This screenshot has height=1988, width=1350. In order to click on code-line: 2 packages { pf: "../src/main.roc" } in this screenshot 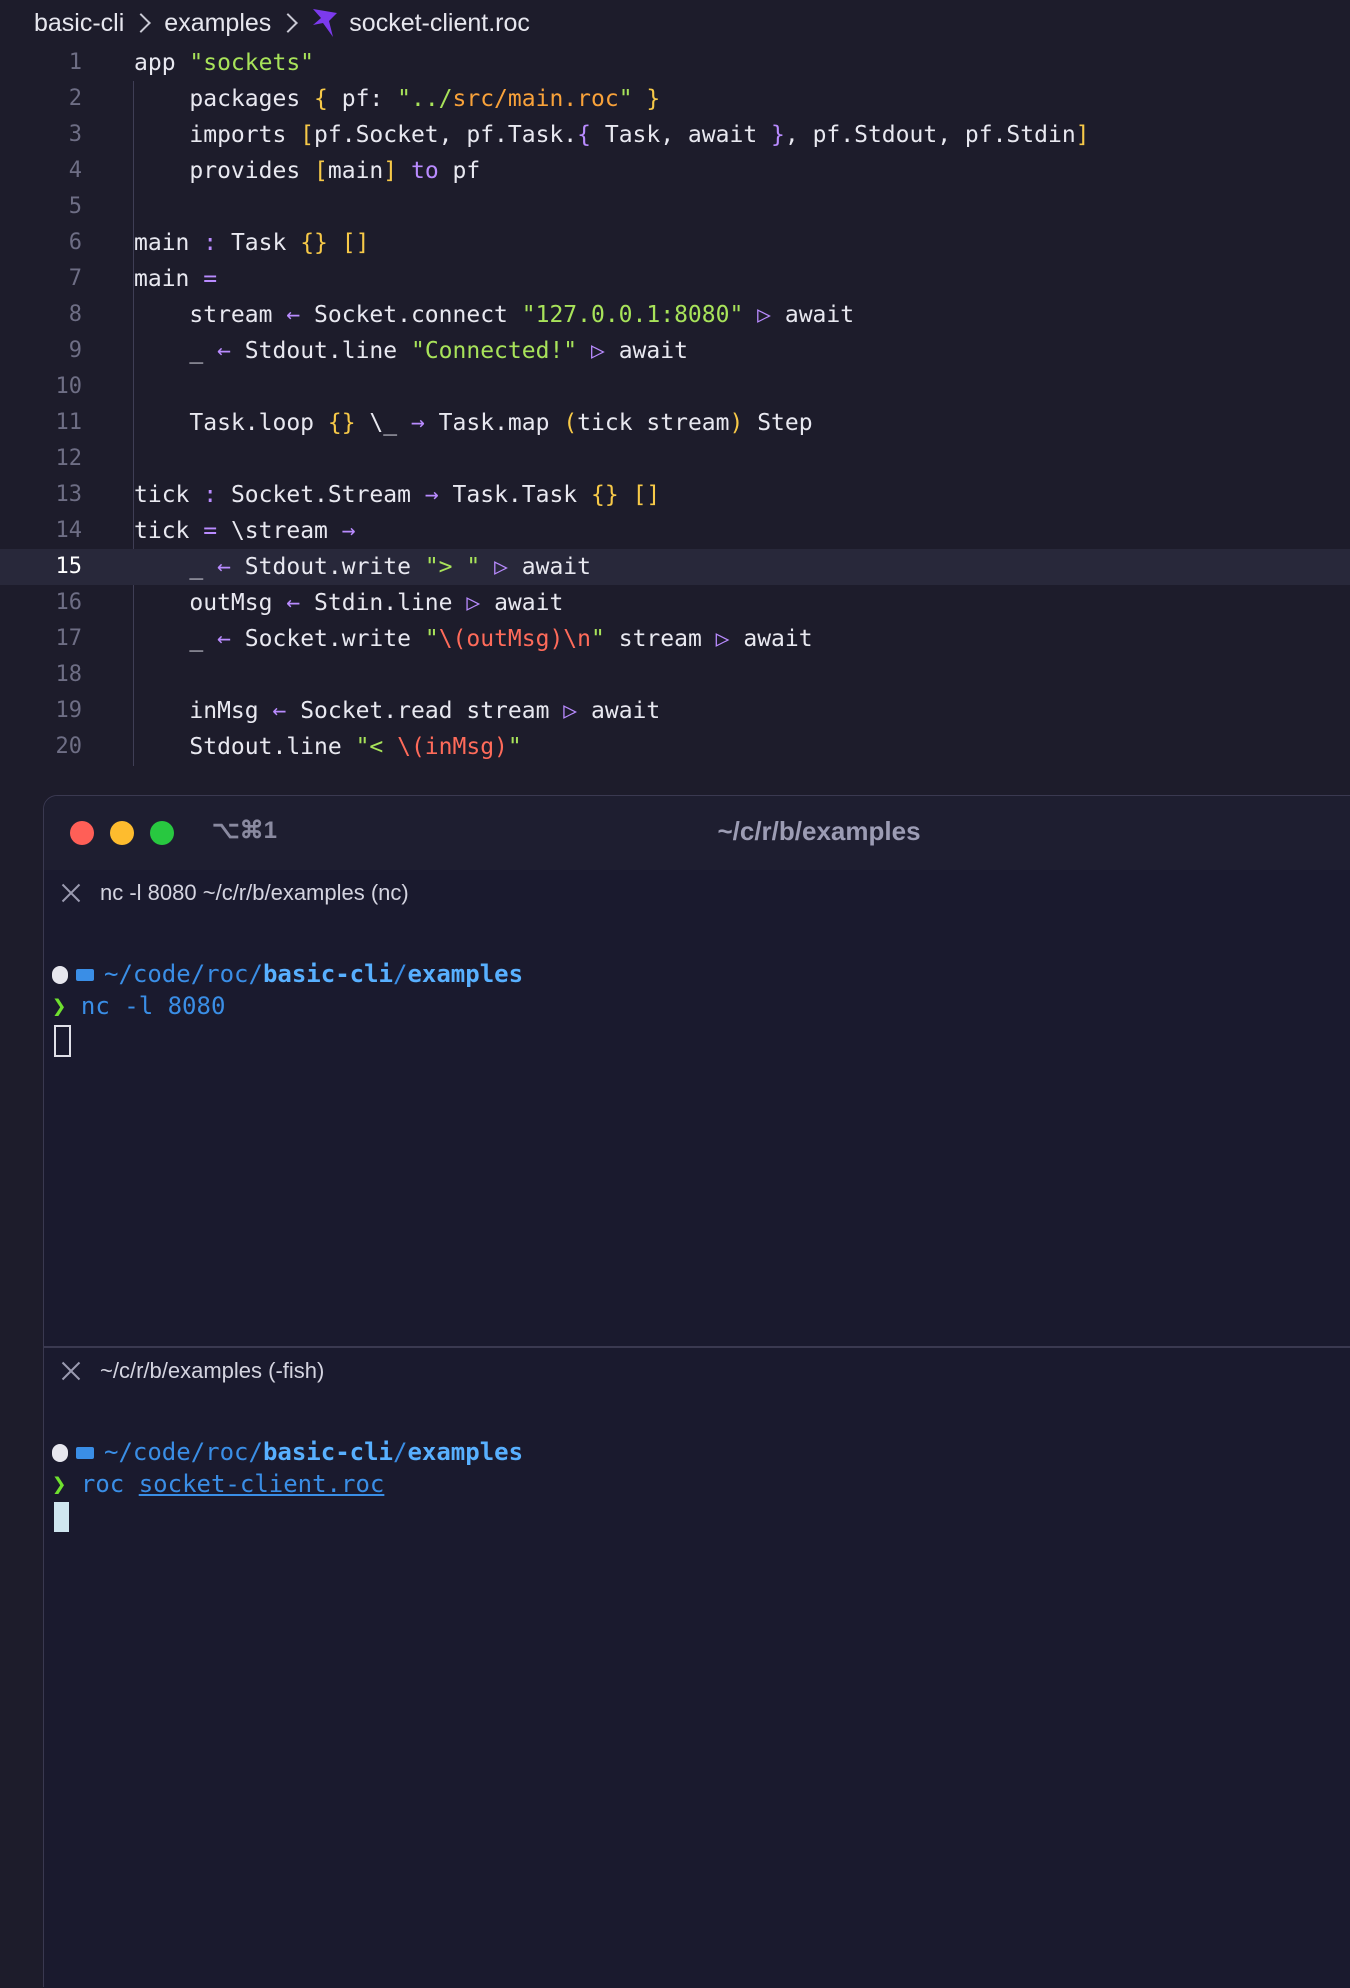, I will do `click(675, 99)`.